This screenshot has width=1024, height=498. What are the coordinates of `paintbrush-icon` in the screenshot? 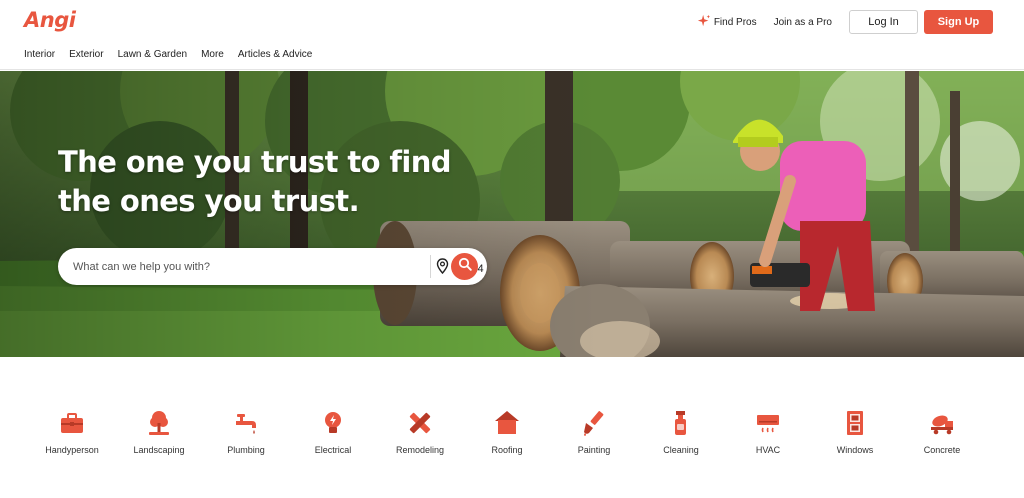 It's located at (594, 423).